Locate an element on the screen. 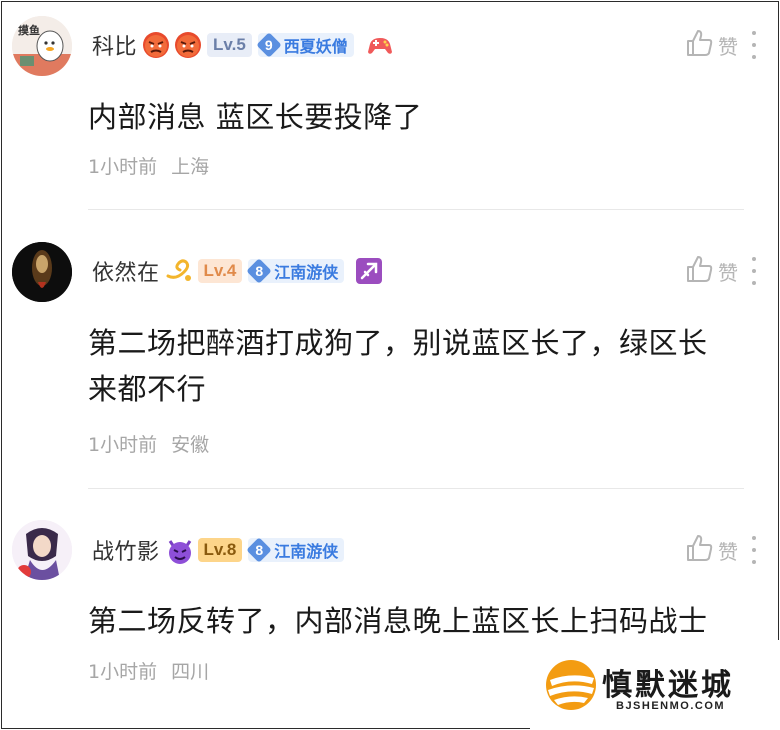 Image resolution: width=780 pixels, height=730 pixels. comment-location: 安徽 is located at coordinates (190, 445).